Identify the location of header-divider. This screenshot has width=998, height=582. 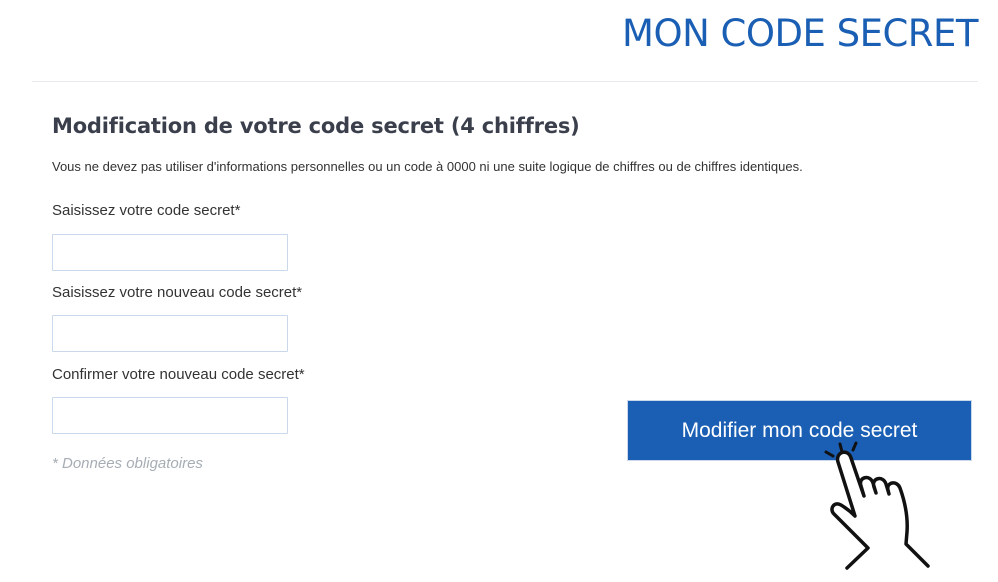
(505, 81).